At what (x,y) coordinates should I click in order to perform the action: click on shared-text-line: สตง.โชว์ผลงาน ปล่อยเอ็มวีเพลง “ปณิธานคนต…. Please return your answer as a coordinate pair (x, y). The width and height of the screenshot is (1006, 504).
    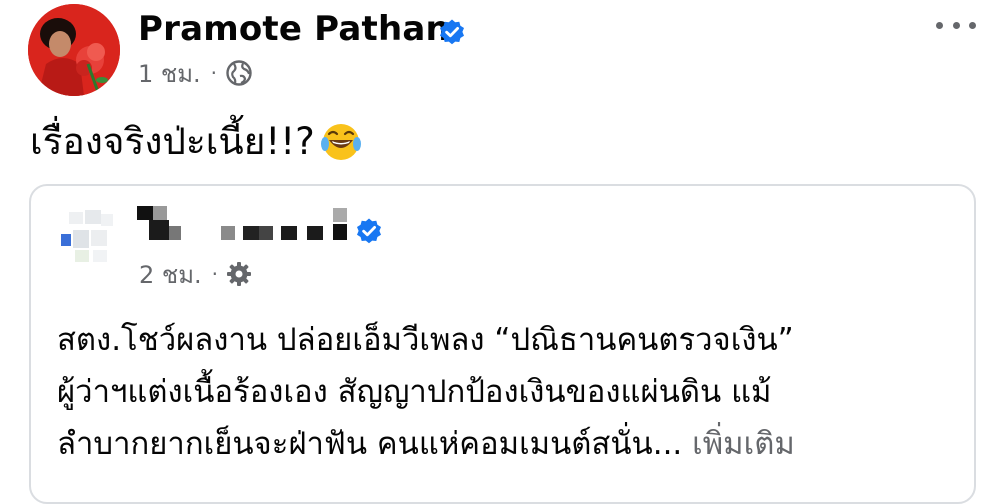
    Looking at the image, I should click on (425, 340).